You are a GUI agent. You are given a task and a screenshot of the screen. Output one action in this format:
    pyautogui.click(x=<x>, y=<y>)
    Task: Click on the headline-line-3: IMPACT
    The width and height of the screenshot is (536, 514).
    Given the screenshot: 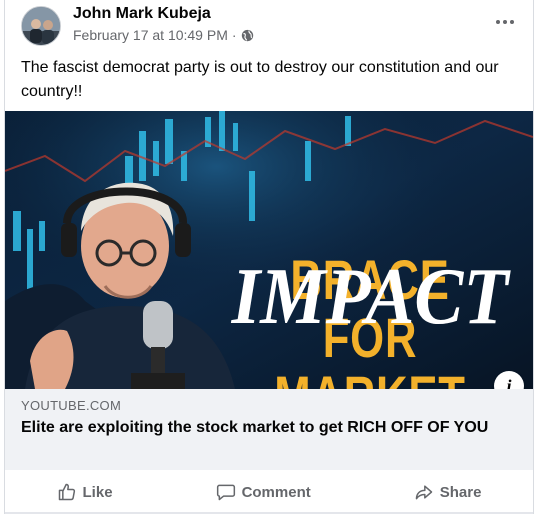 What is the action you would take?
    pyautogui.click(x=370, y=297)
    